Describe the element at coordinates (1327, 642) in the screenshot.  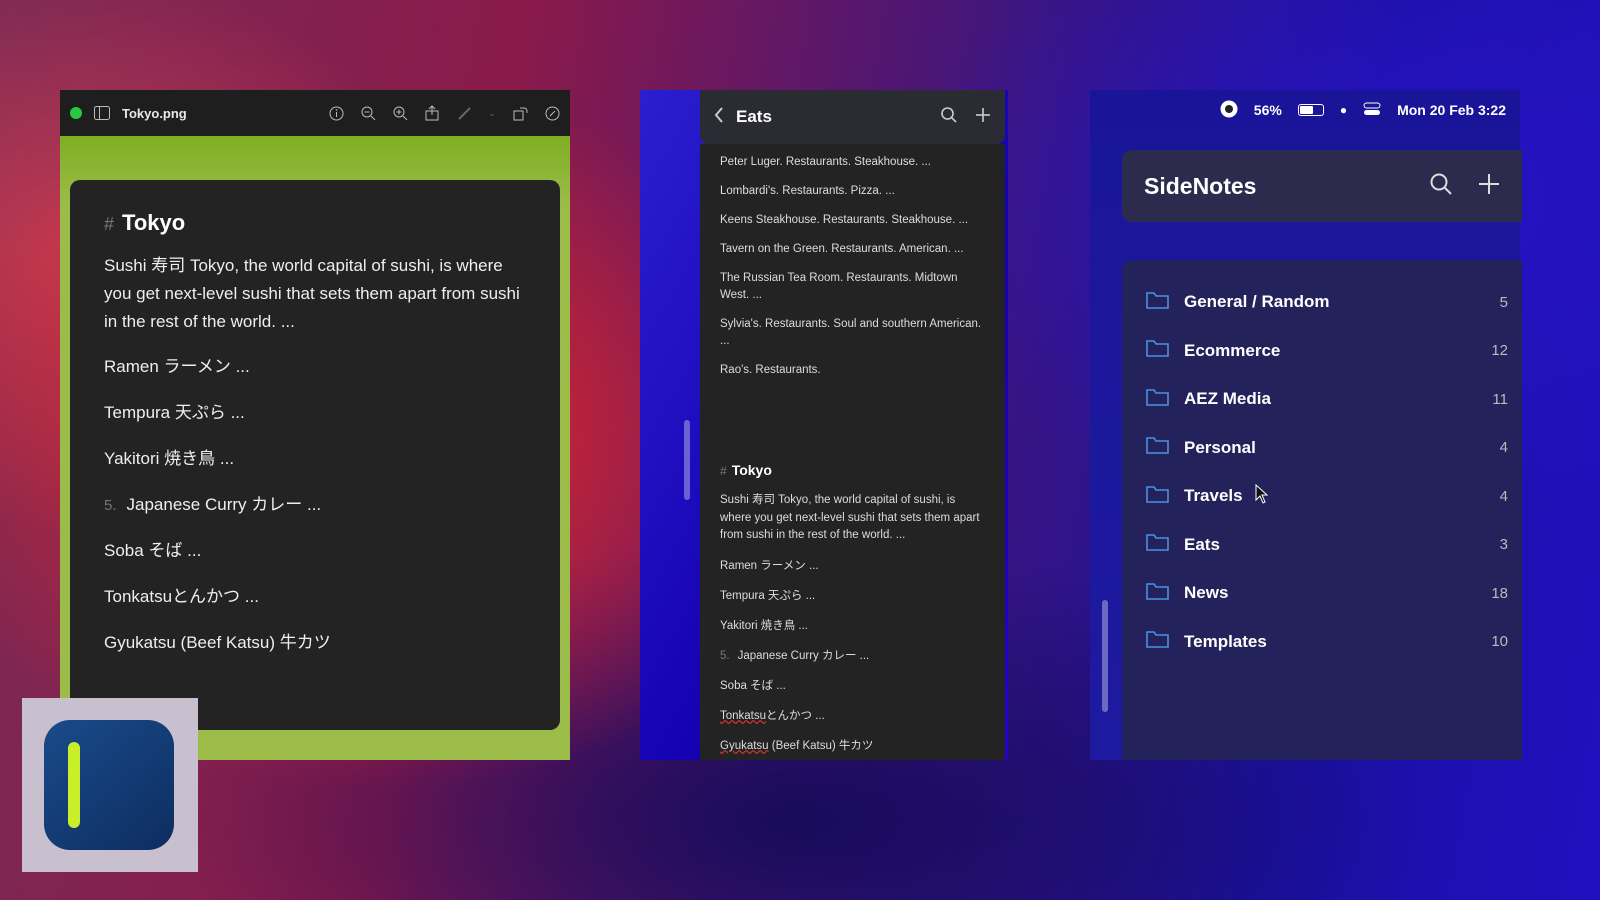
I see `folder-item-templates: Templates 10` at that location.